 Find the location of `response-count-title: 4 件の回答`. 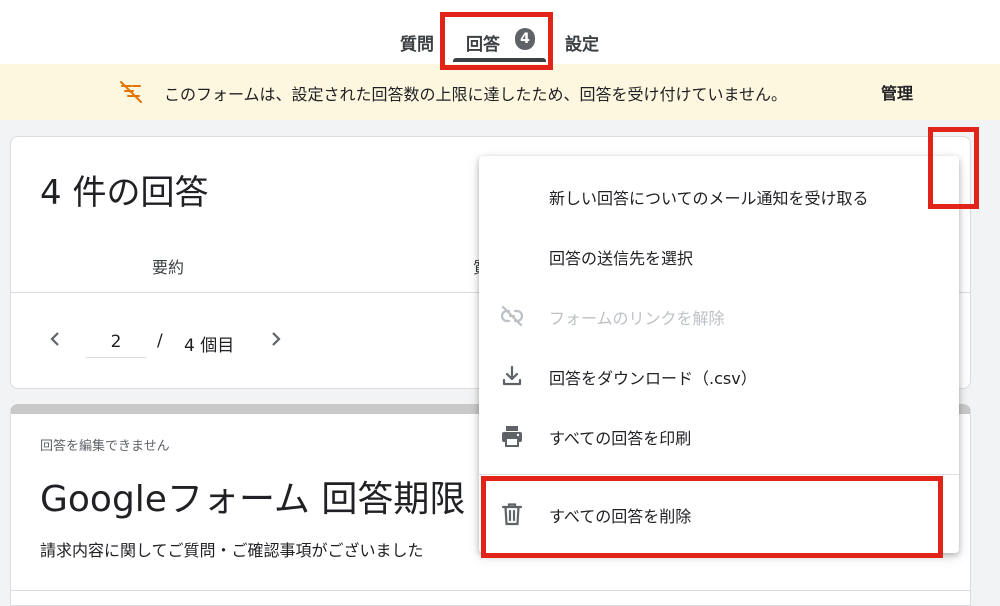

response-count-title: 4 件の回答 is located at coordinates (124, 193).